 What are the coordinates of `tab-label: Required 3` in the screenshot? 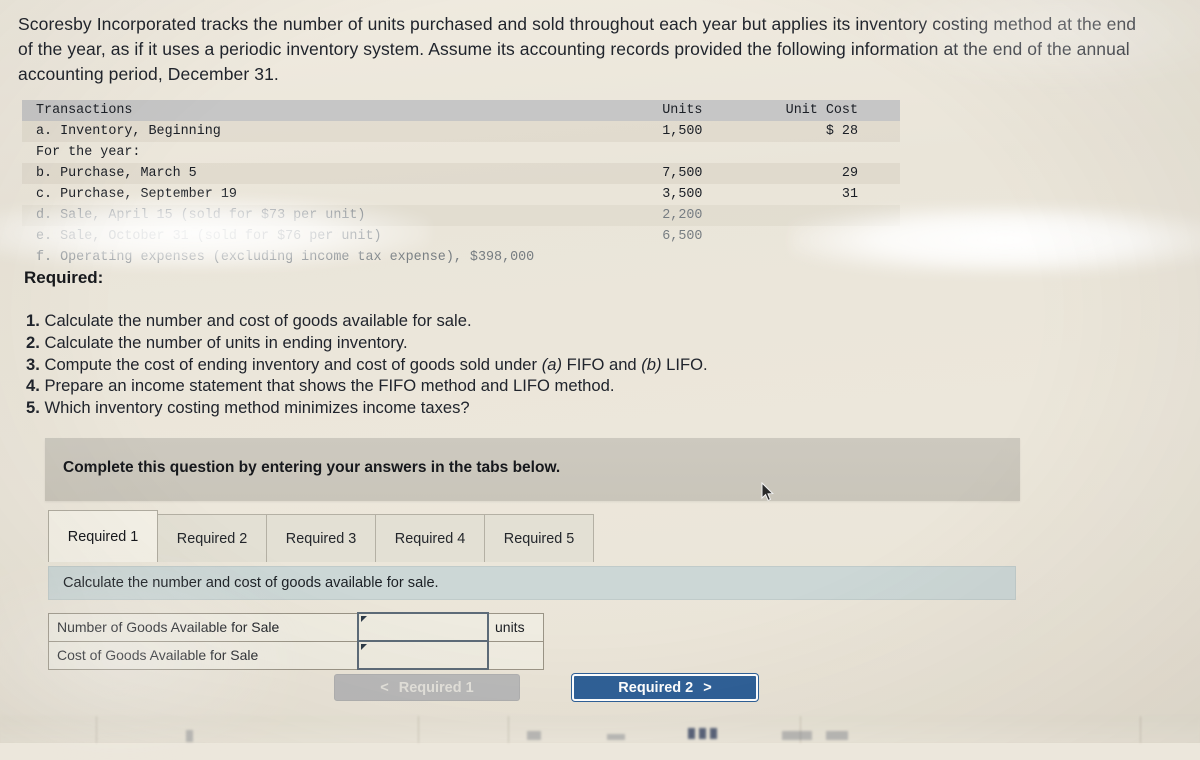 It's located at (321, 538).